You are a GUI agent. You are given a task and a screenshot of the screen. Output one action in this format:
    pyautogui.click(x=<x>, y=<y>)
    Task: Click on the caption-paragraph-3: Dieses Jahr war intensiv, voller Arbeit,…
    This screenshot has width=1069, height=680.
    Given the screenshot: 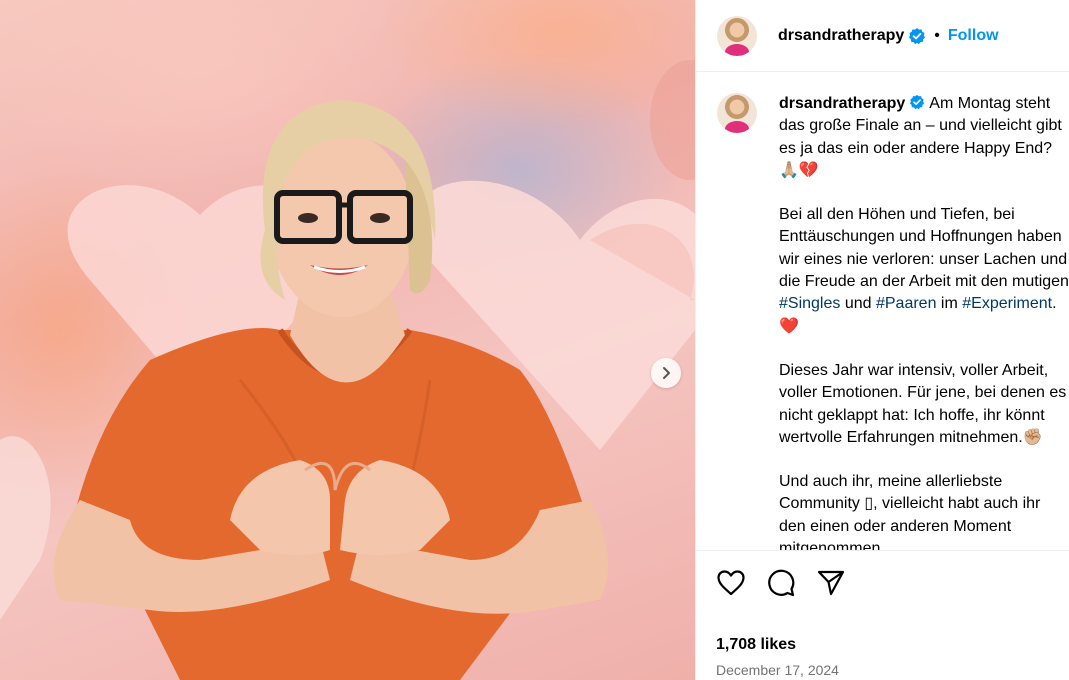 What is the action you would take?
    pyautogui.click(x=923, y=403)
    